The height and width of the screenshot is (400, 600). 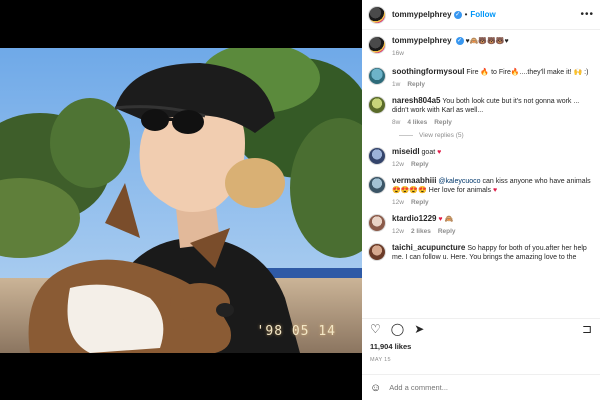 What do you see at coordinates (416, 100) in the screenshot?
I see `comment-username: naresh804a5` at bounding box center [416, 100].